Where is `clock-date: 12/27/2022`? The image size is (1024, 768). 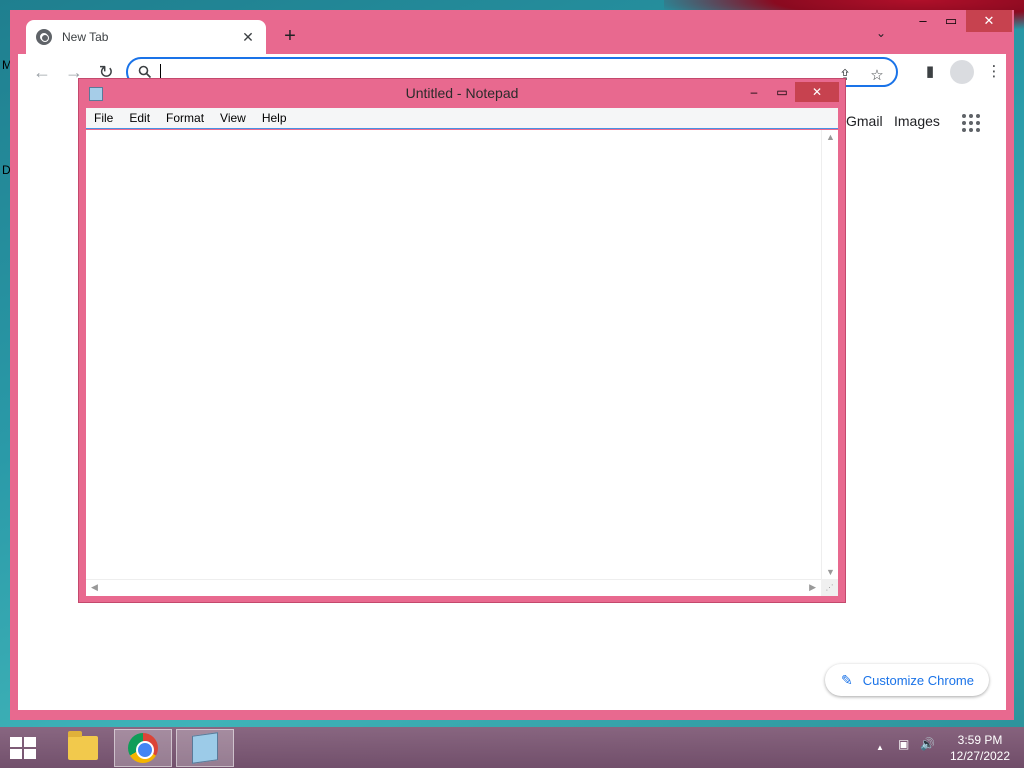
clock-date: 12/27/2022 is located at coordinates (980, 756).